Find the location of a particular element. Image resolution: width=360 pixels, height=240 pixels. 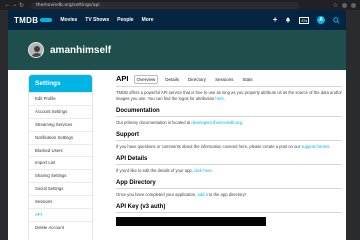

sidebar-item-notification-settings: Notification Settings is located at coordinates (60, 137).